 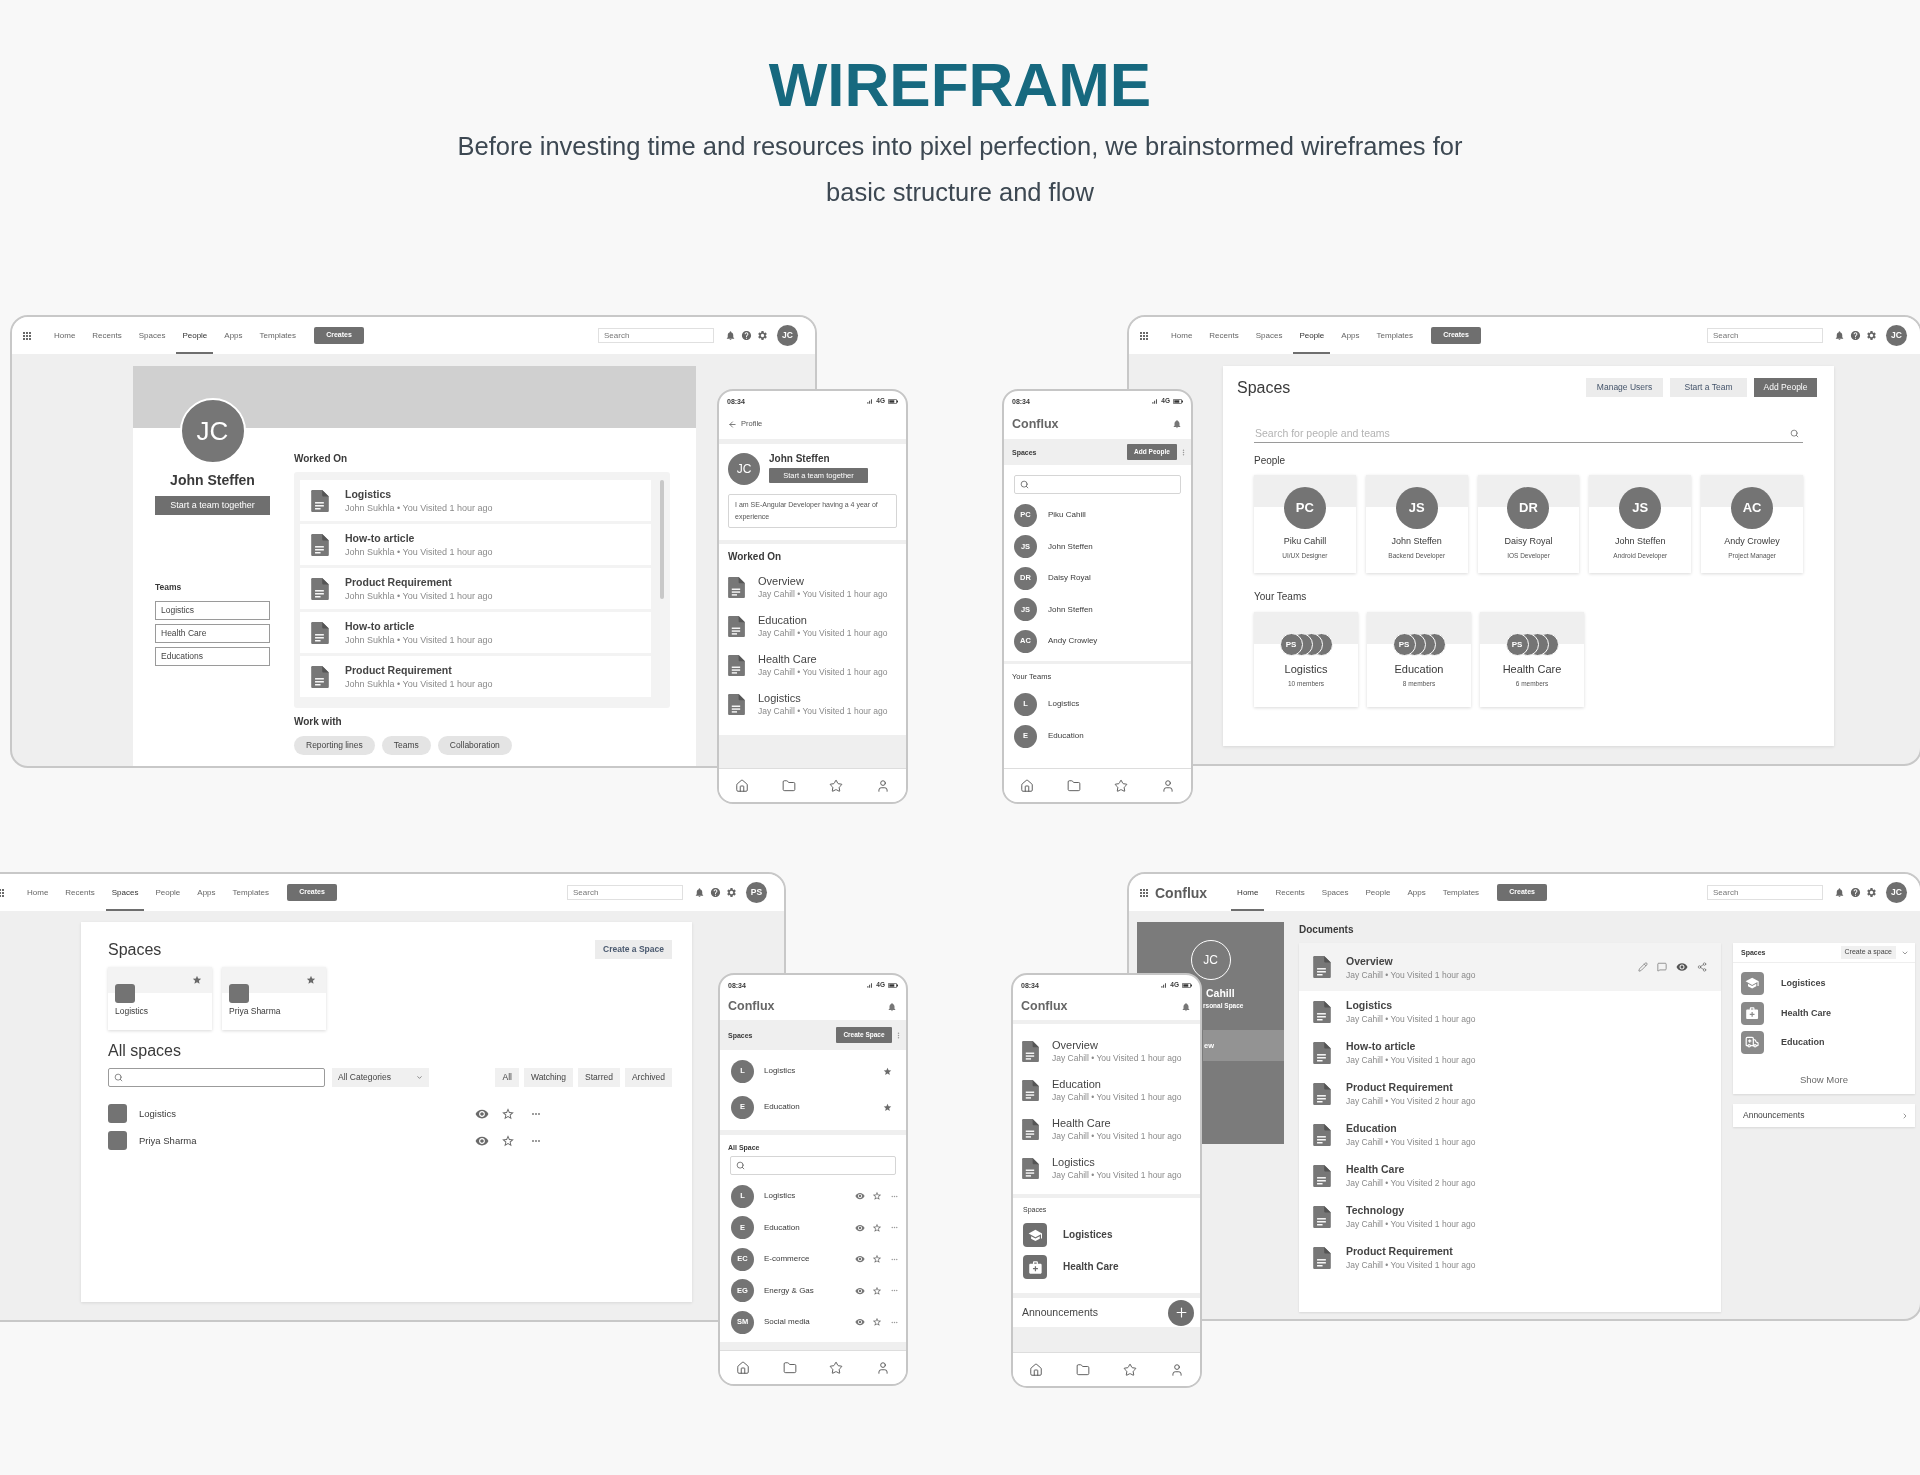 What do you see at coordinates (1144, 335) in the screenshot?
I see `apps-grid-icon` at bounding box center [1144, 335].